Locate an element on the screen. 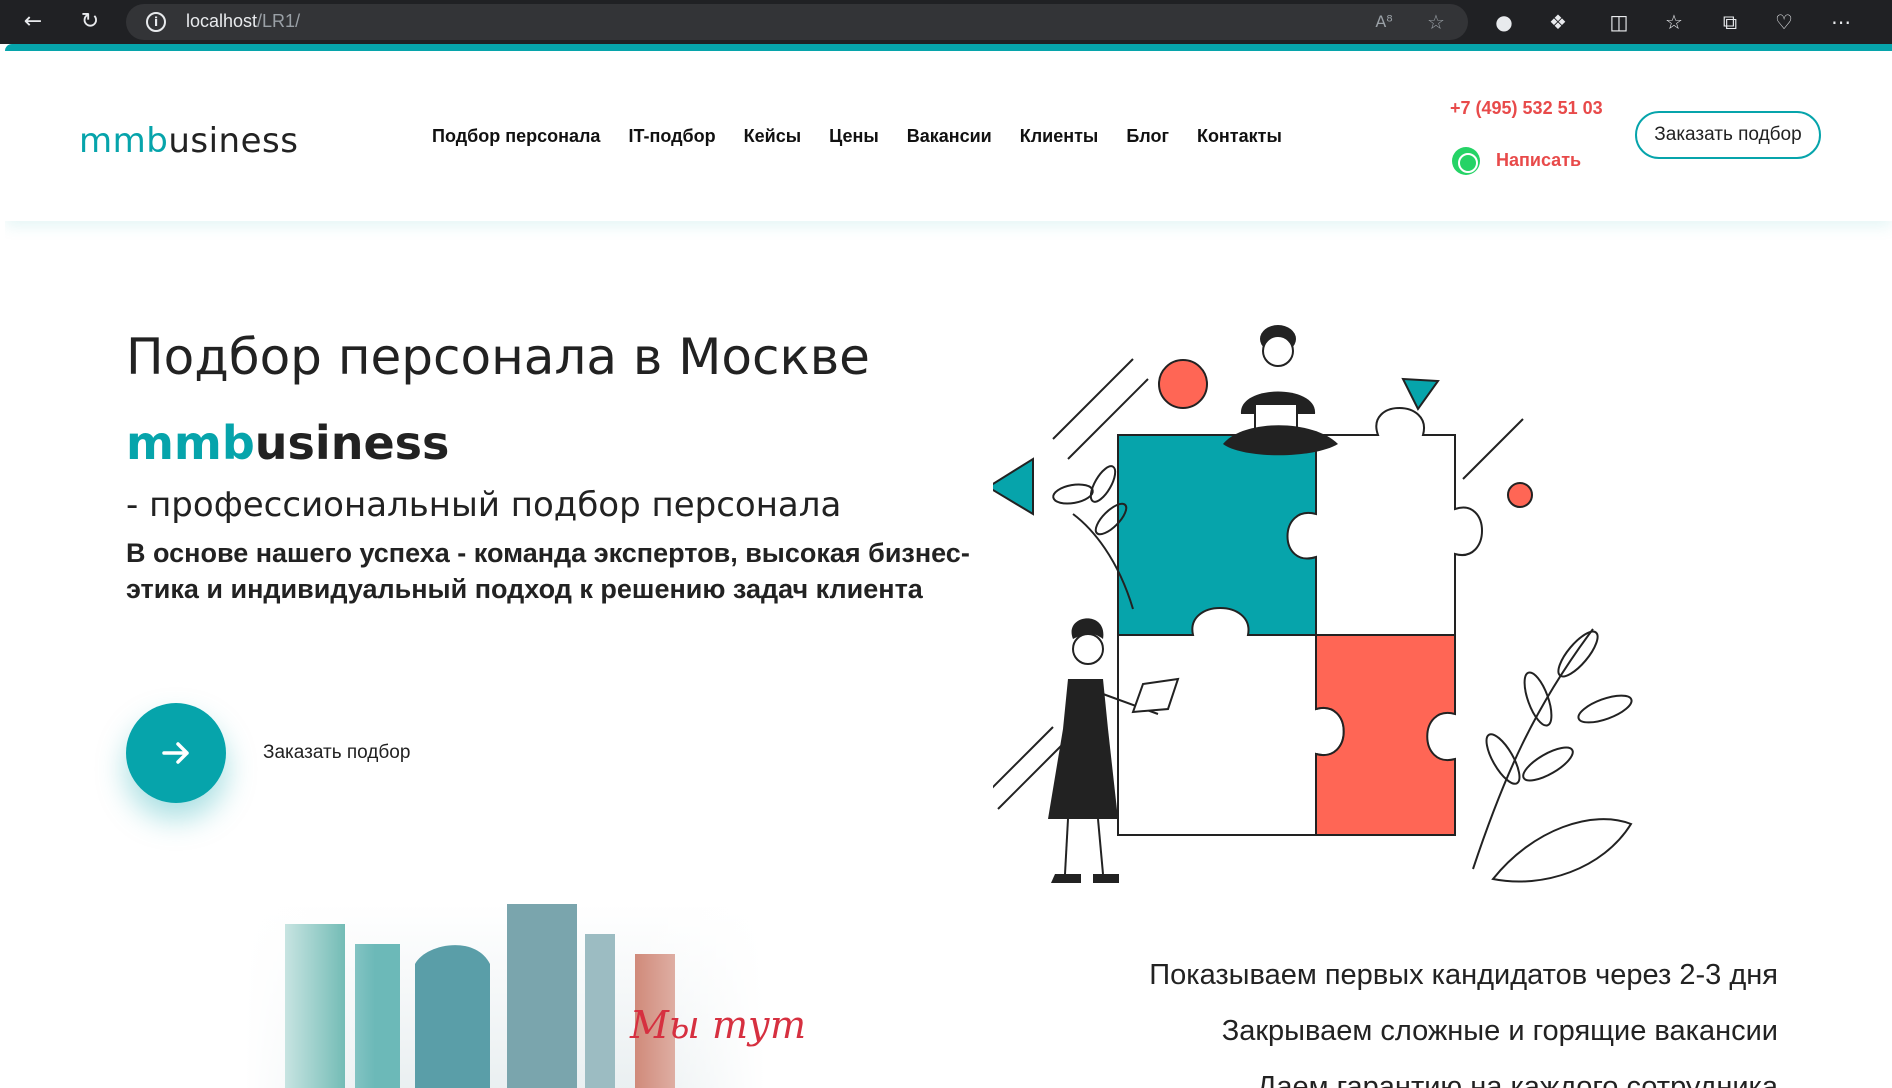 This screenshot has height=1088, width=1892. read-aloud-icon: A⁸ is located at coordinates (1384, 22).